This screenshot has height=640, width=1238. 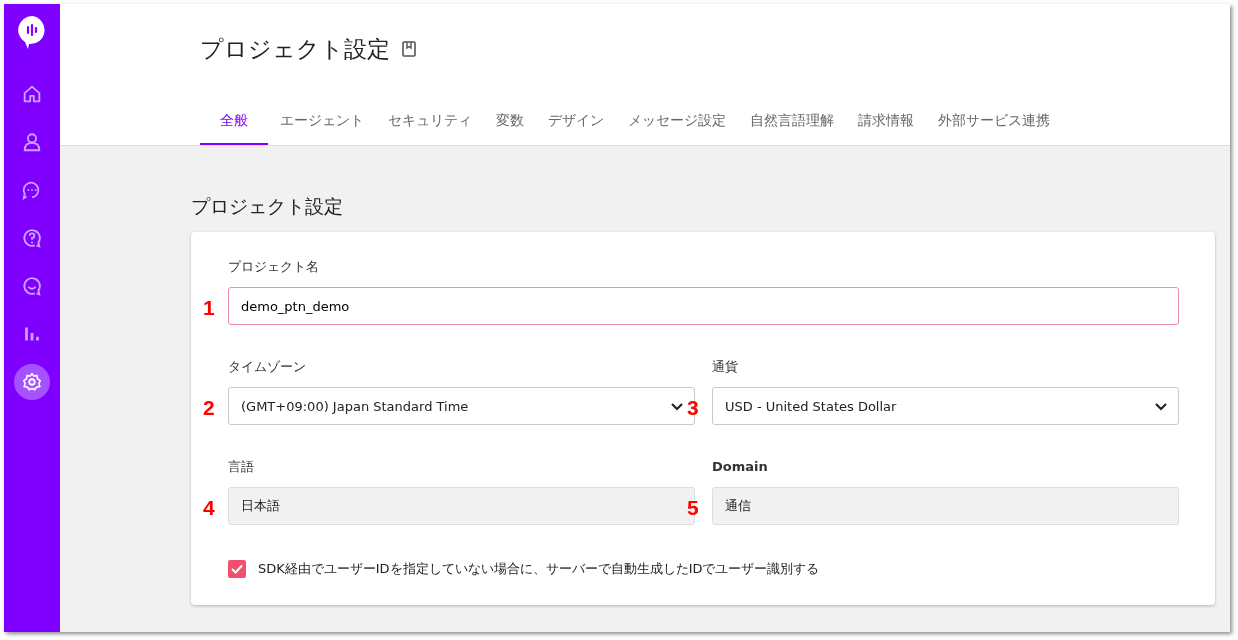 What do you see at coordinates (430, 127) in the screenshot?
I see `tab: セキュリティ` at bounding box center [430, 127].